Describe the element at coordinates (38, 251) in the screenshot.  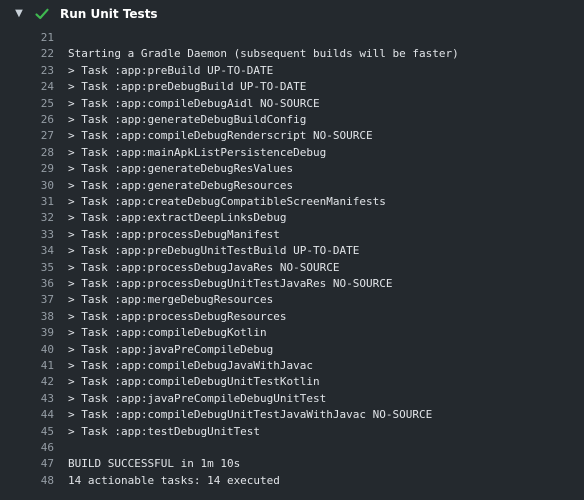
I see `line-number: 34` at that location.